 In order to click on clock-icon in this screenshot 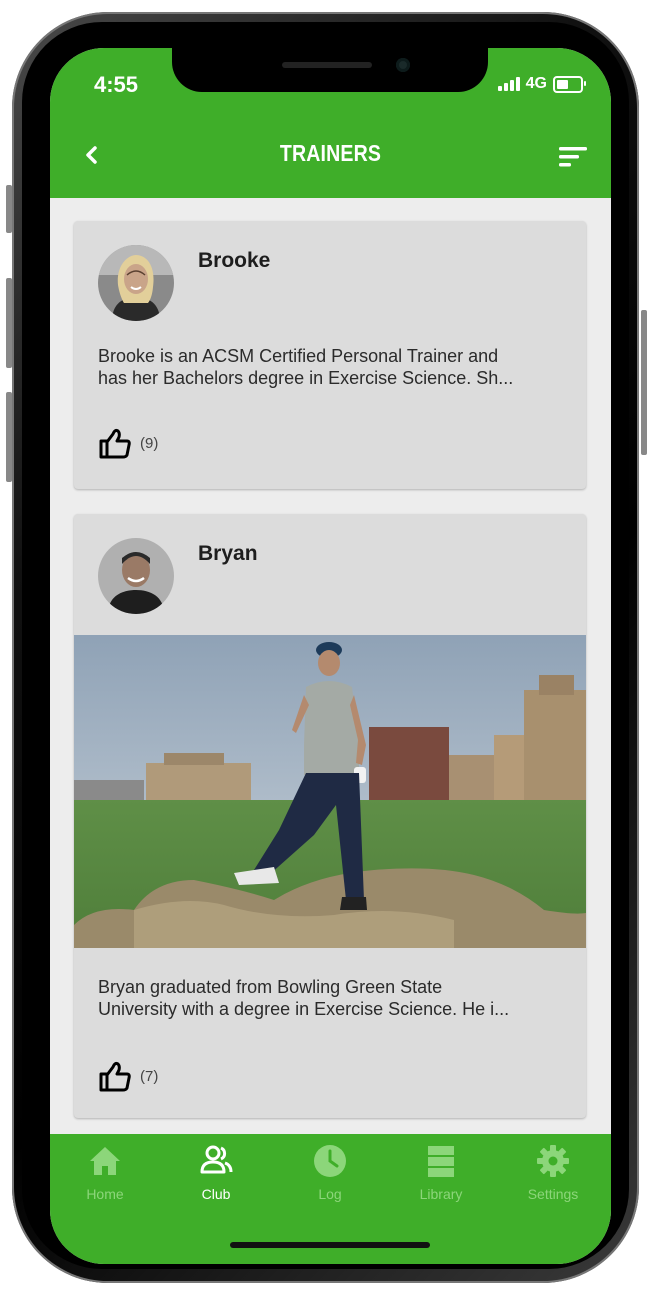, I will do `click(330, 1161)`.